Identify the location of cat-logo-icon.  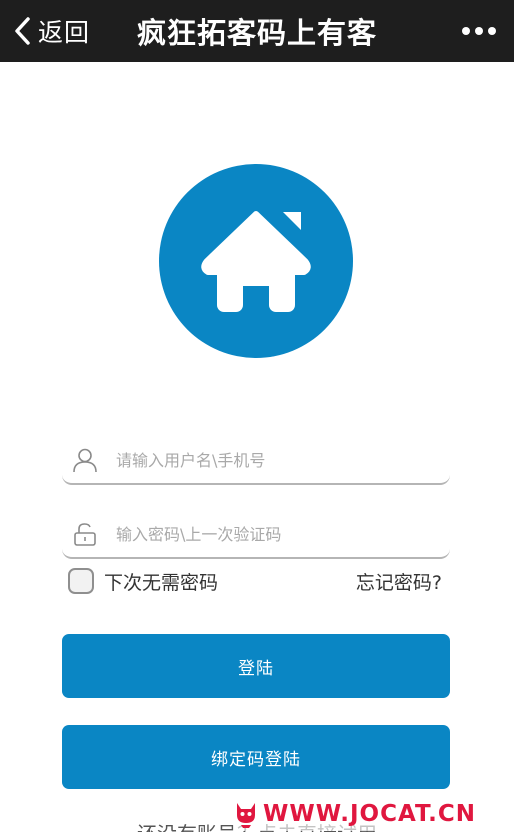
(246, 815).